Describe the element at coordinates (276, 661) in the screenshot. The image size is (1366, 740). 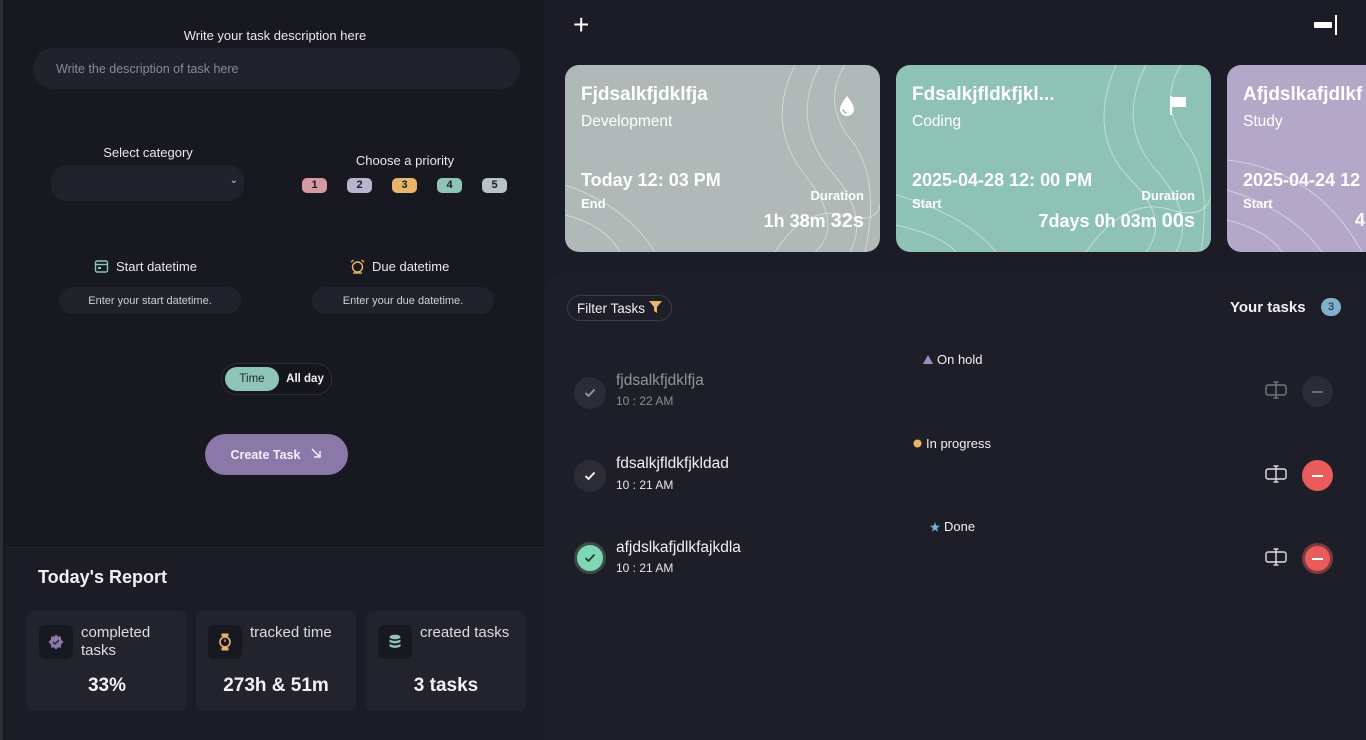
I see `stat-tracked: tracked time 273h & 51m` at that location.